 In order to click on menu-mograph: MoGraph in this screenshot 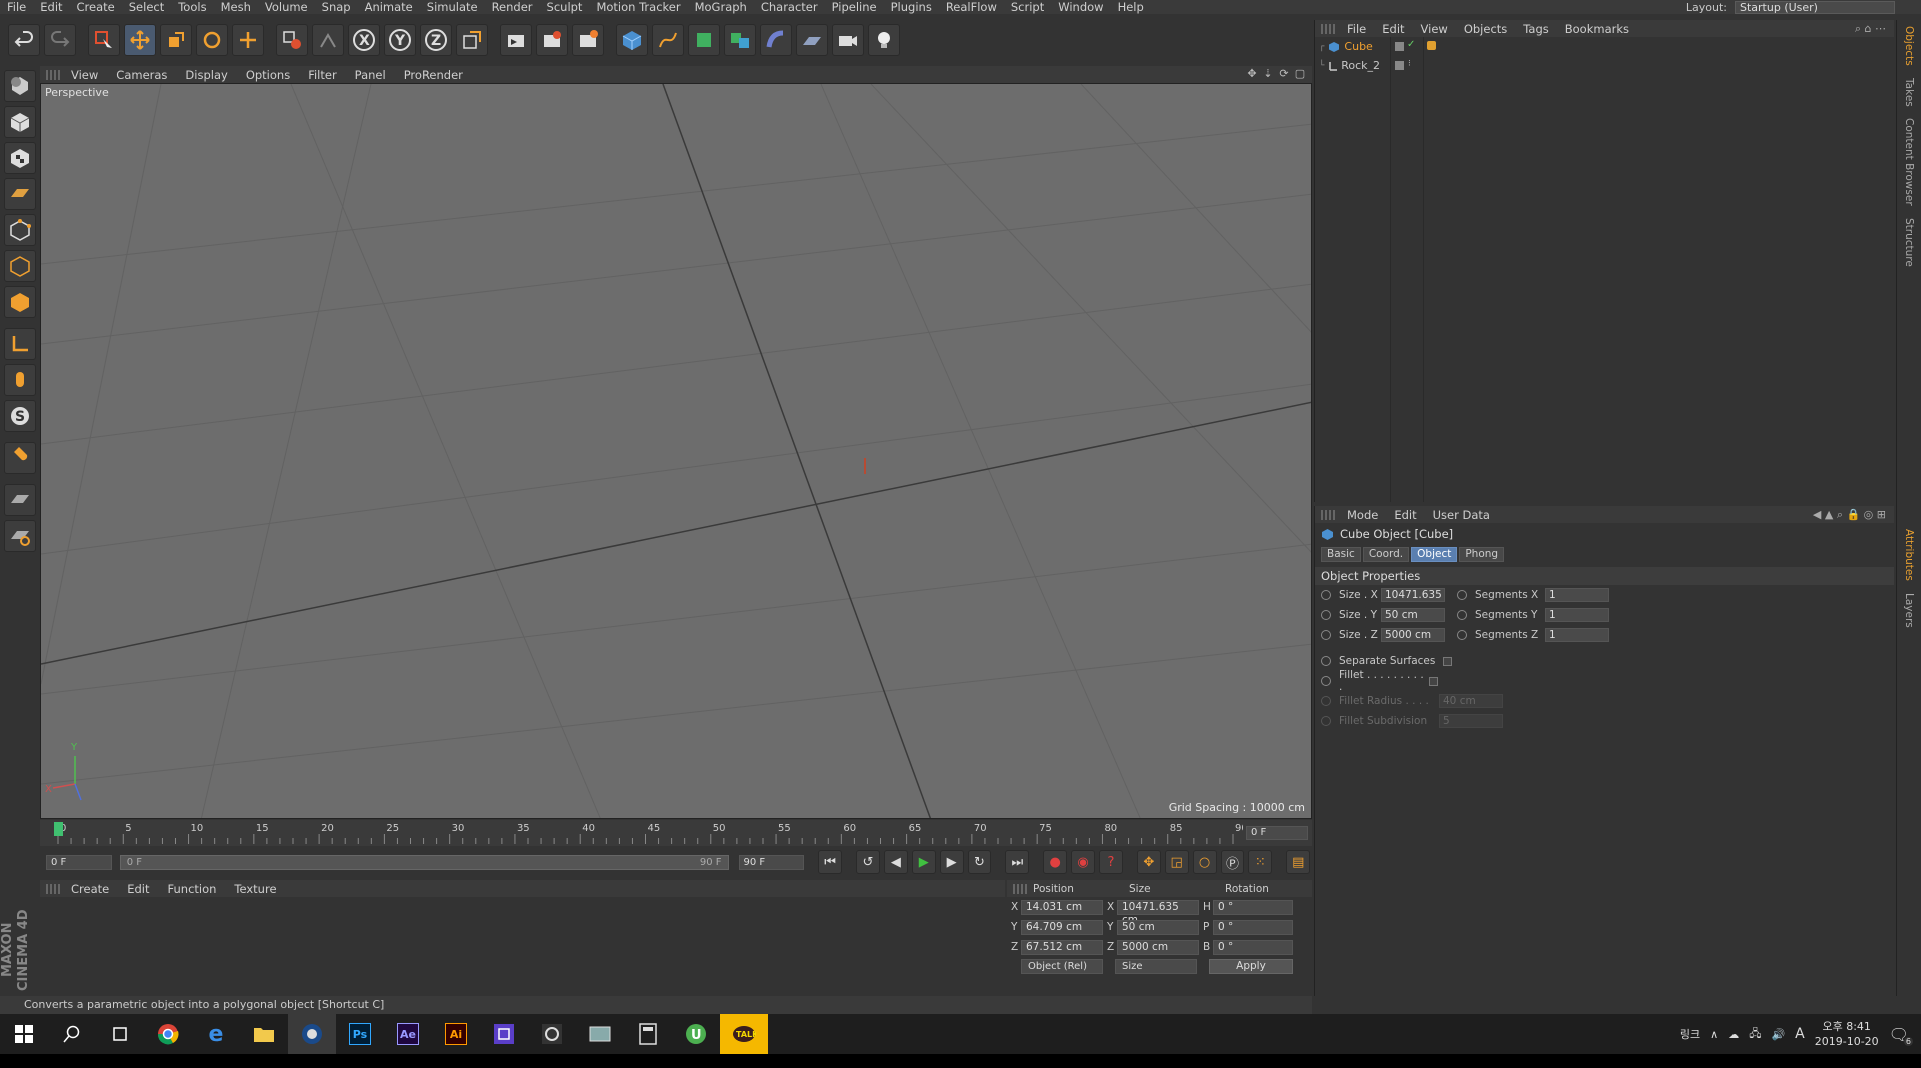, I will do `click(721, 7)`.